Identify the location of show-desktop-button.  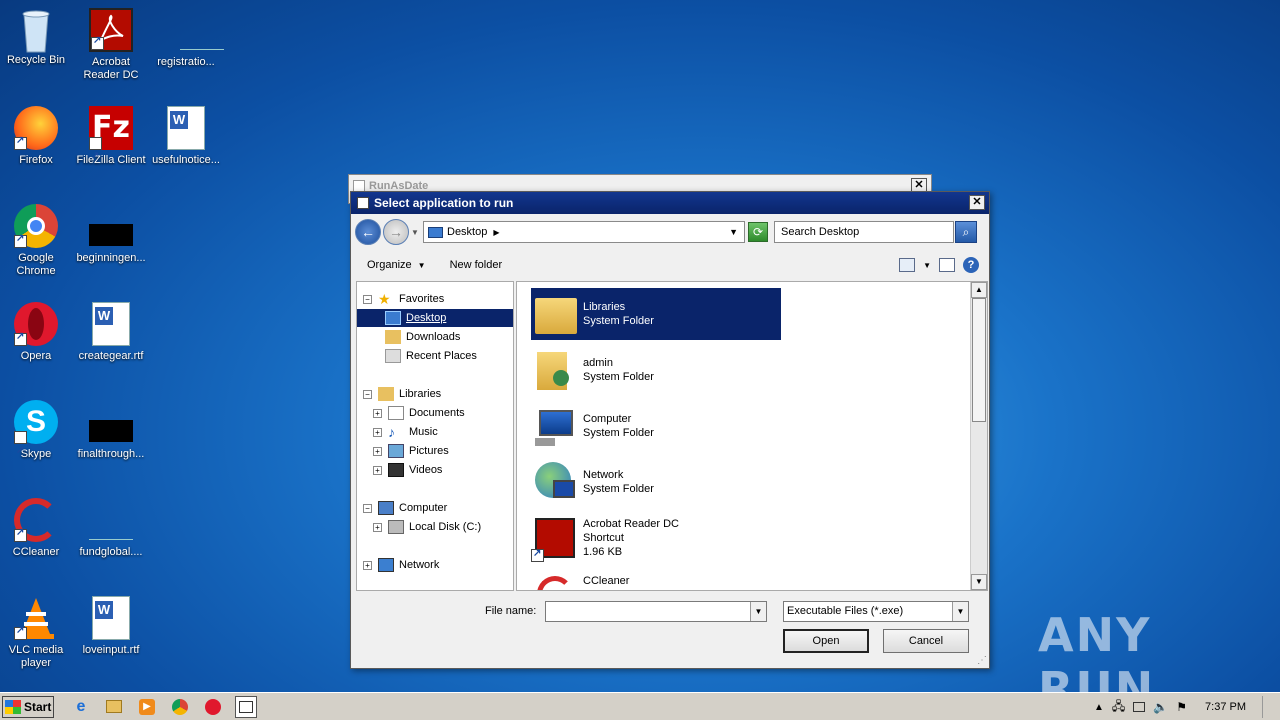
(1267, 707).